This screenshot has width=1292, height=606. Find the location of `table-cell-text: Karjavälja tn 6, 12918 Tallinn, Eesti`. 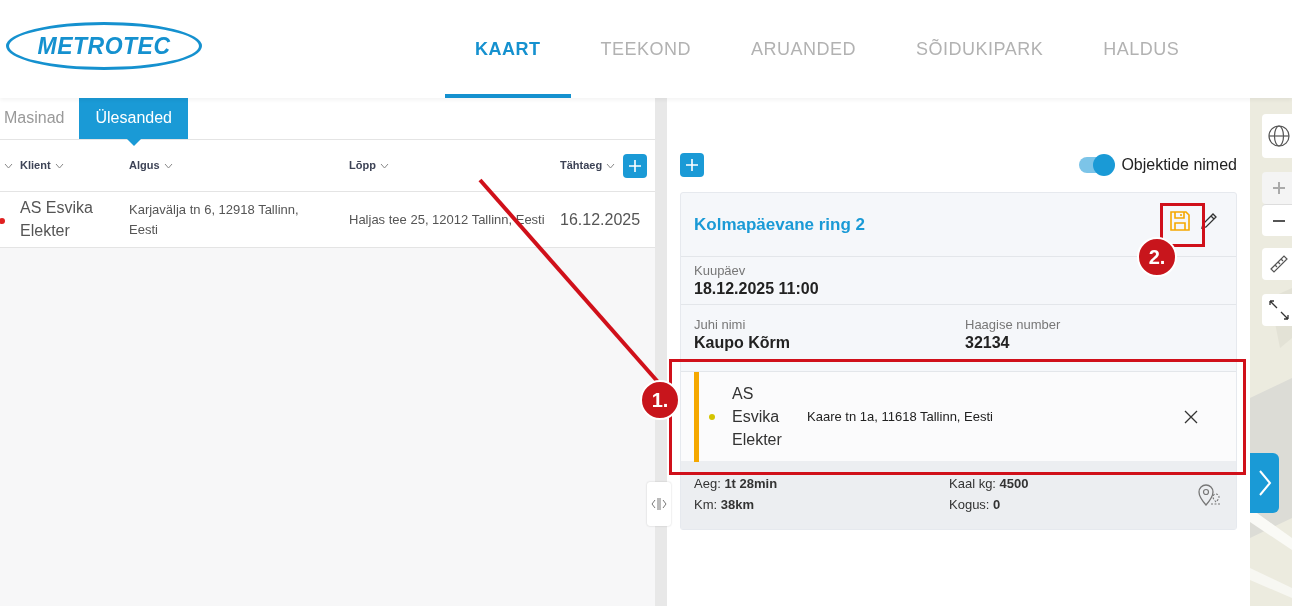

table-cell-text: Karjavälja tn 6, 12918 Tallinn, Eesti is located at coordinates (214, 220).